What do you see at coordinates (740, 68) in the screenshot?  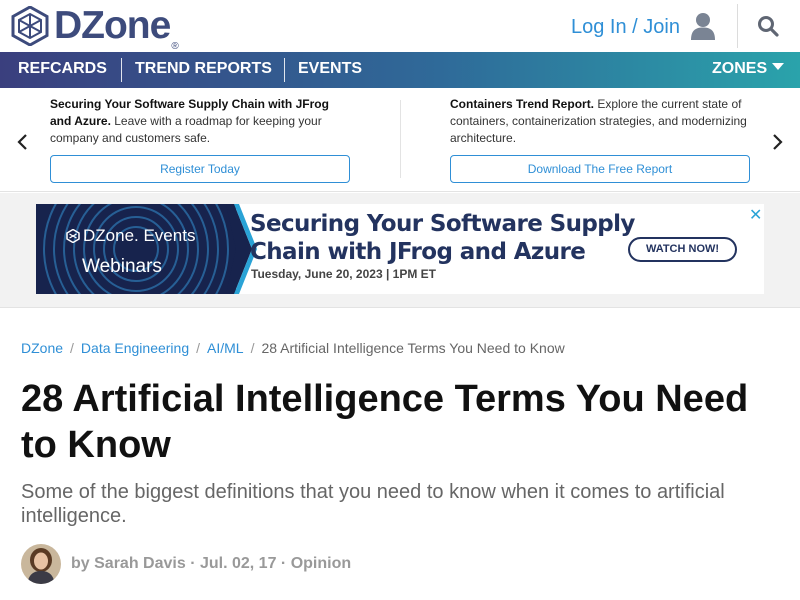 I see `zones-label: ZONES` at bounding box center [740, 68].